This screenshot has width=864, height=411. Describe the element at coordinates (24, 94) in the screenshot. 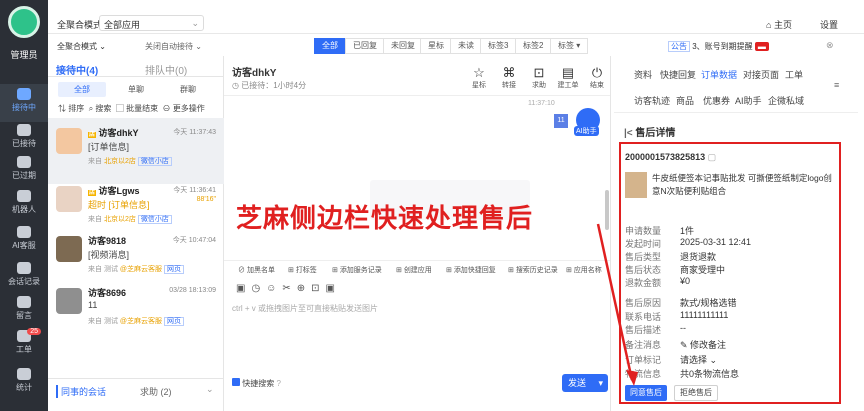

I see `chat-icon` at that location.